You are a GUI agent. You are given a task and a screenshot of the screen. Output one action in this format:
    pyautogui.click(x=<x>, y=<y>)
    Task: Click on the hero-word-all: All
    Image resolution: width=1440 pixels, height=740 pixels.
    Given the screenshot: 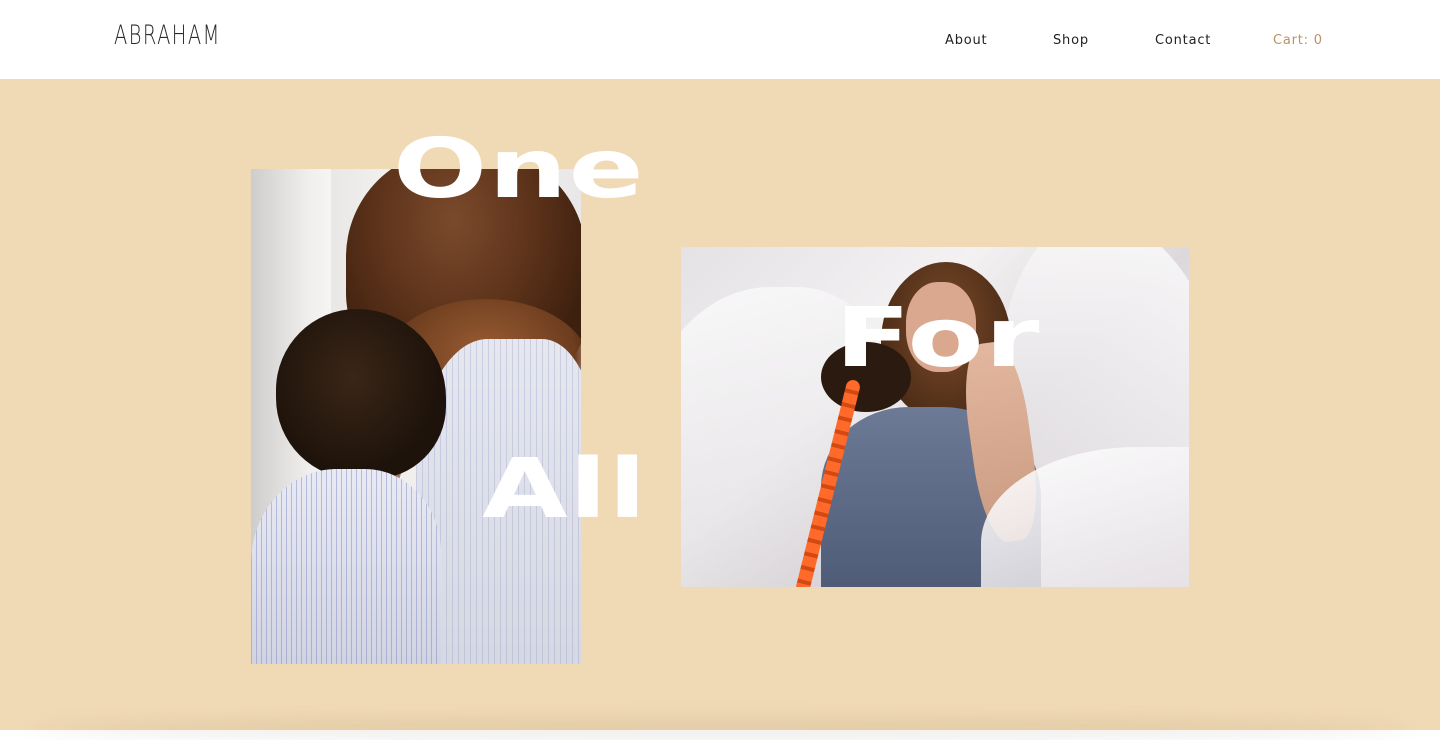 What is the action you would take?
    pyautogui.click(x=565, y=489)
    